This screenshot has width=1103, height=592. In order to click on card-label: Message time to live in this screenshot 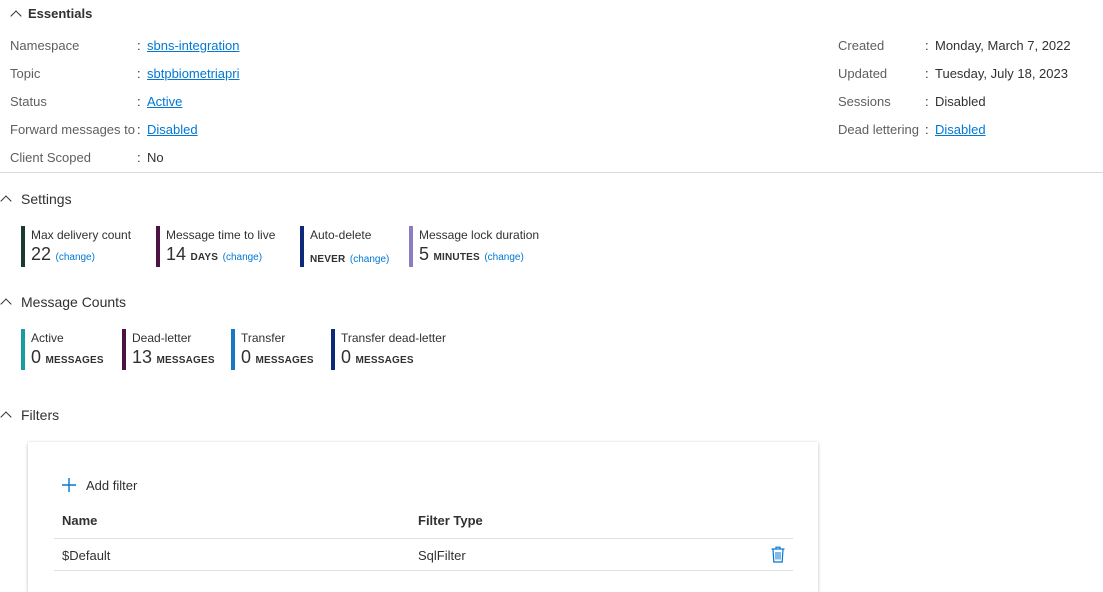, I will do `click(221, 235)`.